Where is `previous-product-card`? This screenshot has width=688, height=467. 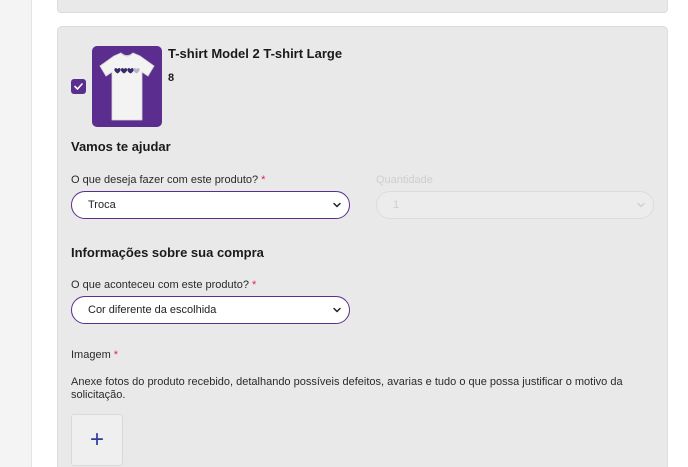
previous-product-card is located at coordinates (362, 6).